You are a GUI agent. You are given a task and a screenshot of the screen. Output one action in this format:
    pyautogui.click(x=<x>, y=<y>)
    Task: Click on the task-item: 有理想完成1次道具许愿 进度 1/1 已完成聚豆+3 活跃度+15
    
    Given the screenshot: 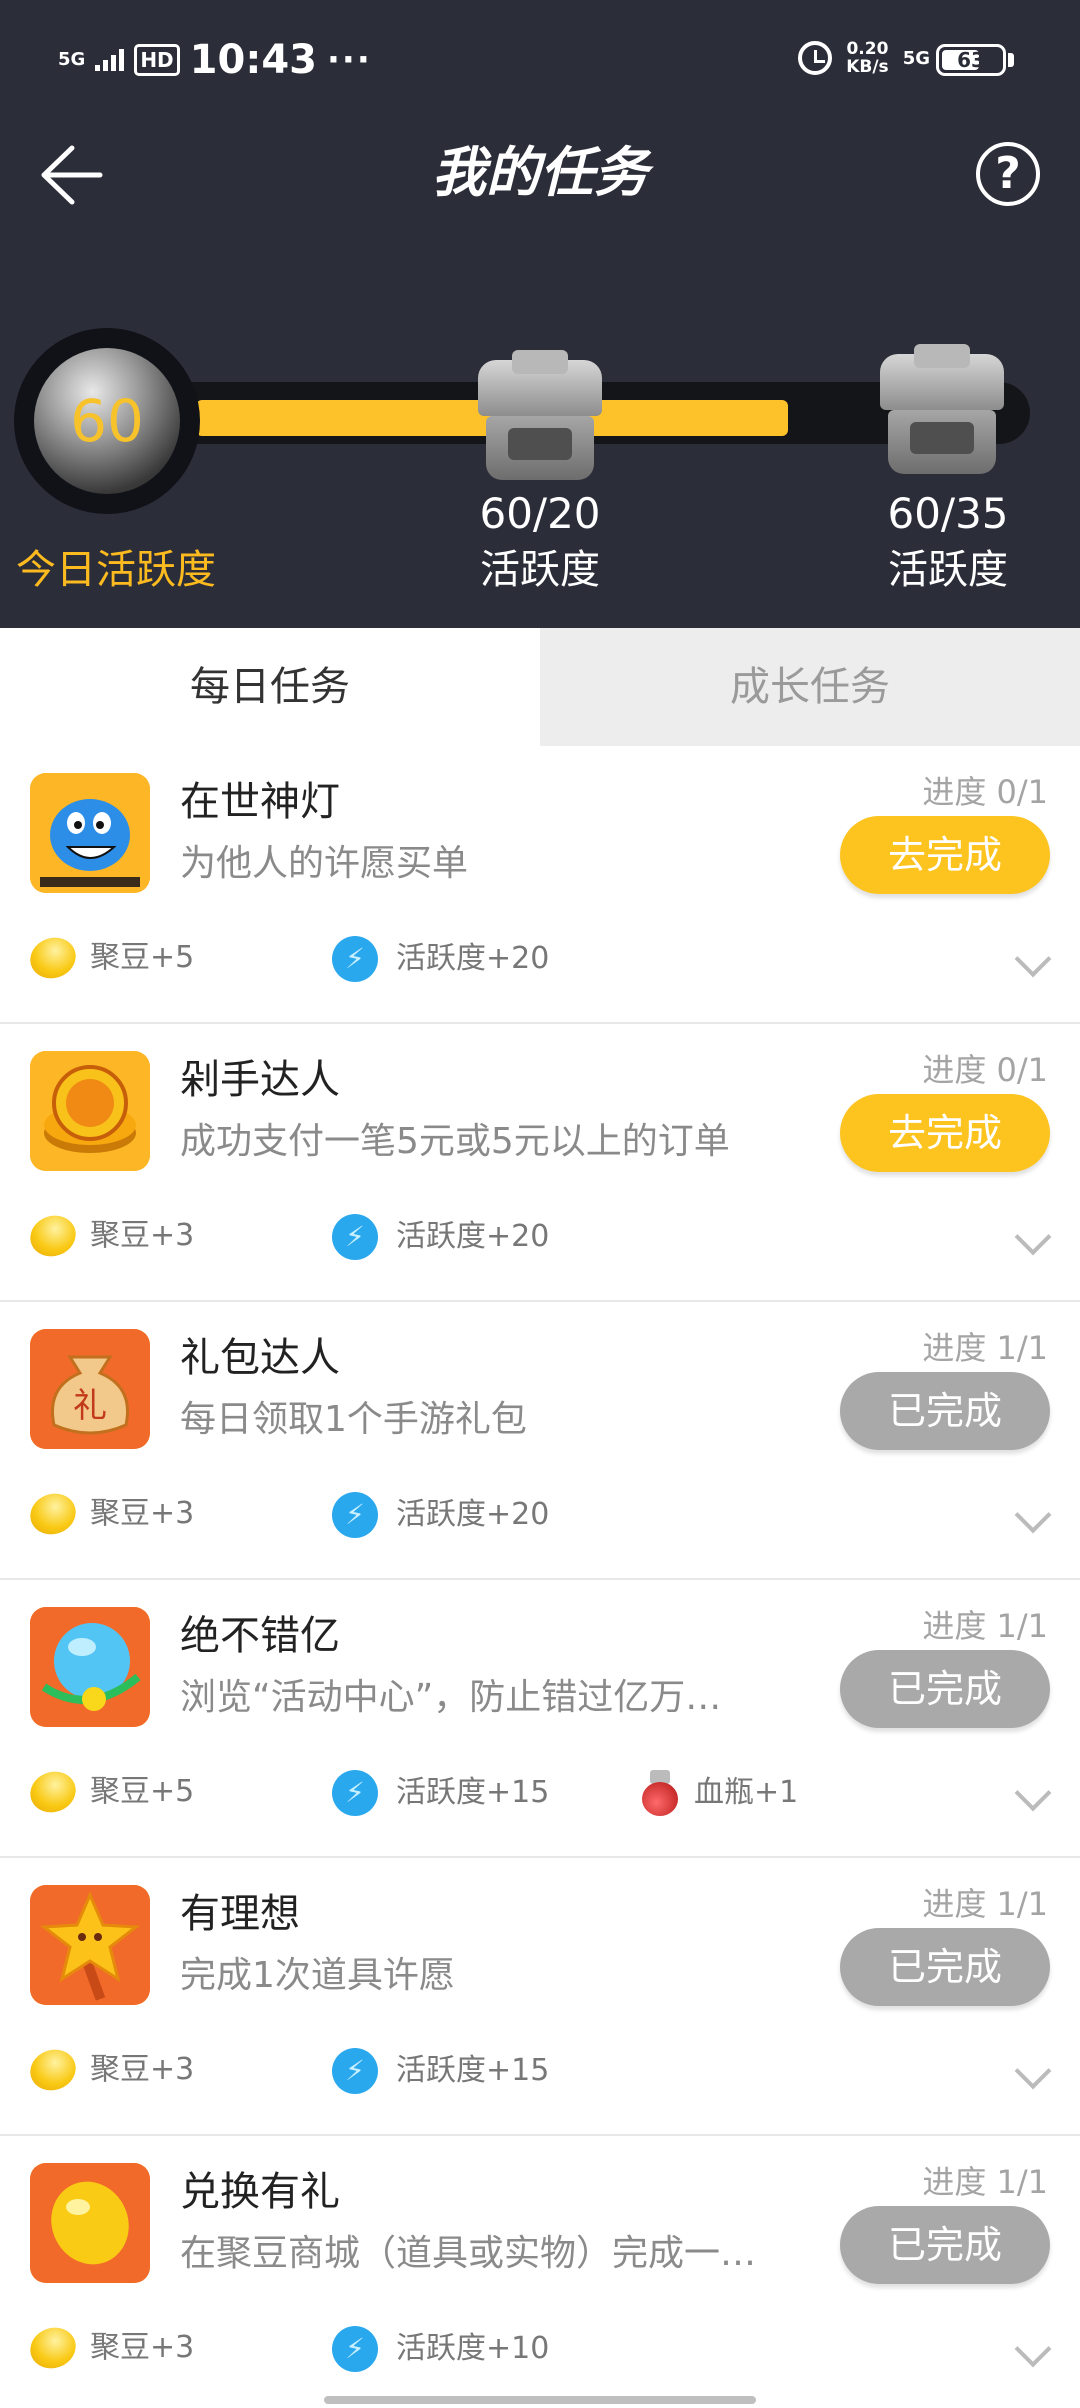 What is the action you would take?
    pyautogui.click(x=540, y=1997)
    